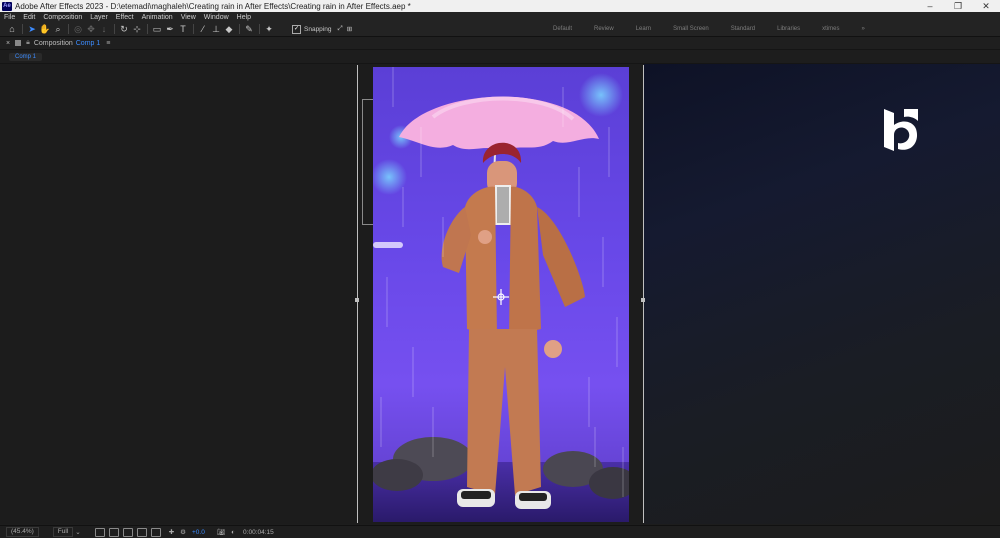  What do you see at coordinates (500, 57) in the screenshot?
I see `comp-tab-bar: Comp 1` at bounding box center [500, 57].